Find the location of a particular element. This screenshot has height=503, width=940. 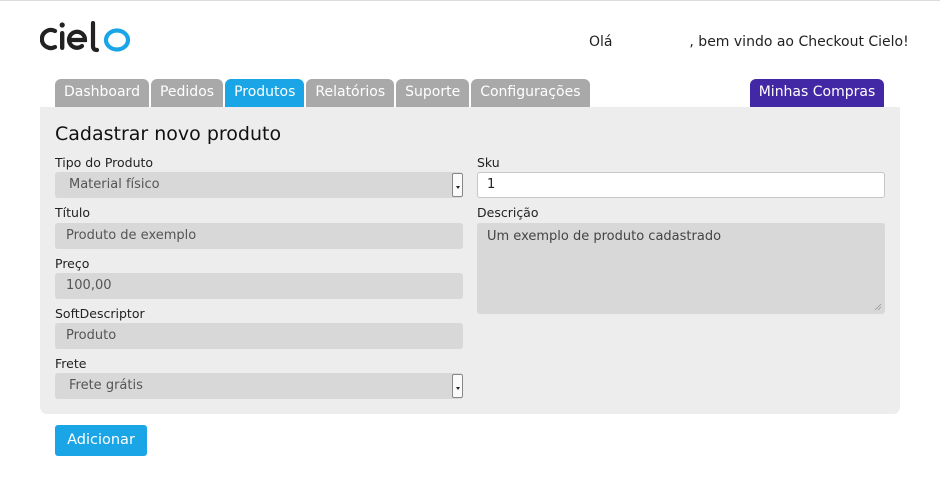

page-title: Cadastrar novo produto is located at coordinates (168, 134).